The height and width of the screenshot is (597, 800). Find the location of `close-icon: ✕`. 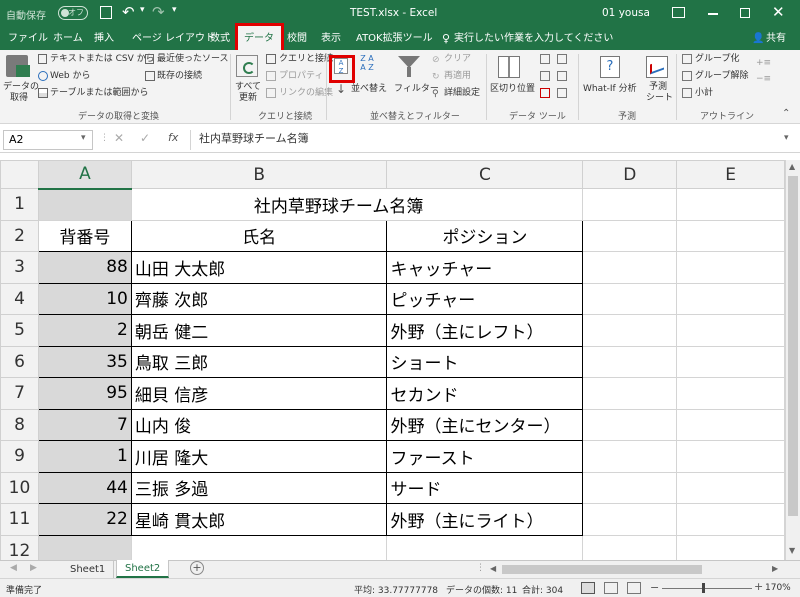

close-icon: ✕ is located at coordinates (778, 12).